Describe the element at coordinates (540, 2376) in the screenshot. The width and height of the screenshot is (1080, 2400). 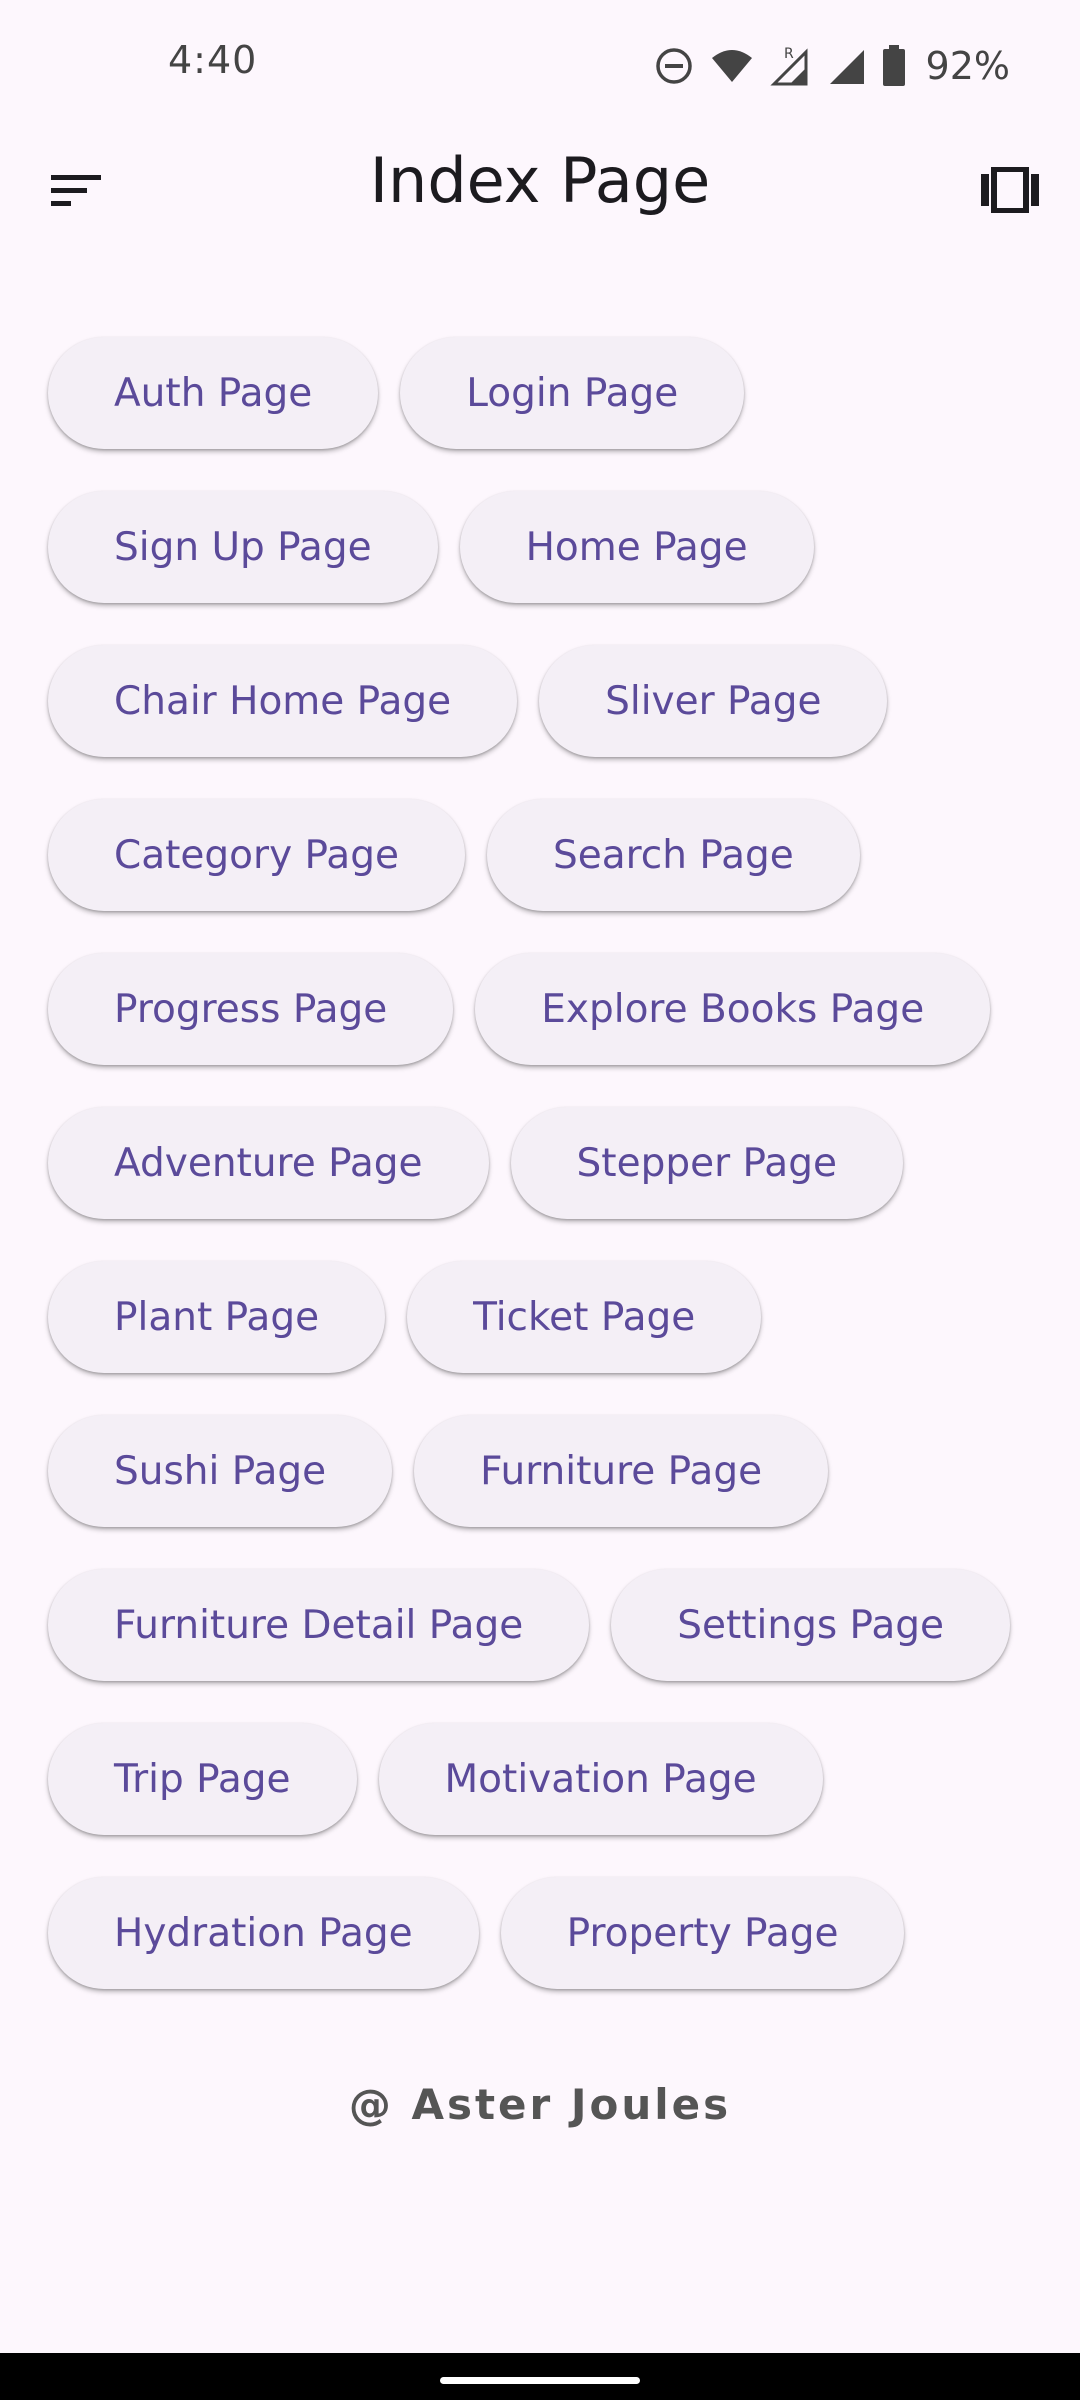
I see `system-nav-bar` at that location.